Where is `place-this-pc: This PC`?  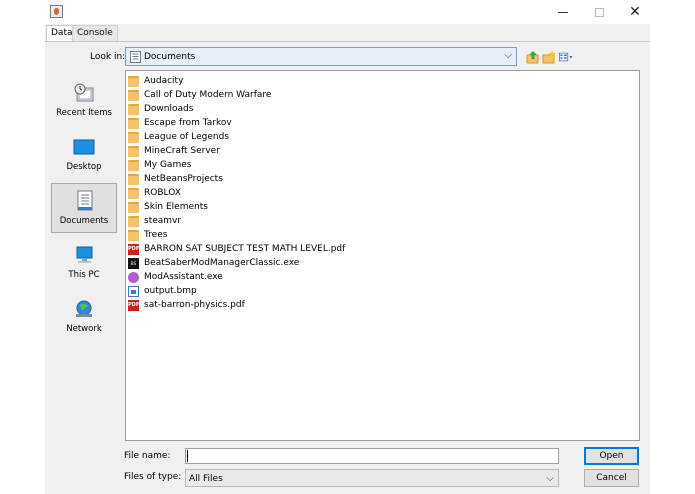
place-this-pc: This PC is located at coordinates (84, 263).